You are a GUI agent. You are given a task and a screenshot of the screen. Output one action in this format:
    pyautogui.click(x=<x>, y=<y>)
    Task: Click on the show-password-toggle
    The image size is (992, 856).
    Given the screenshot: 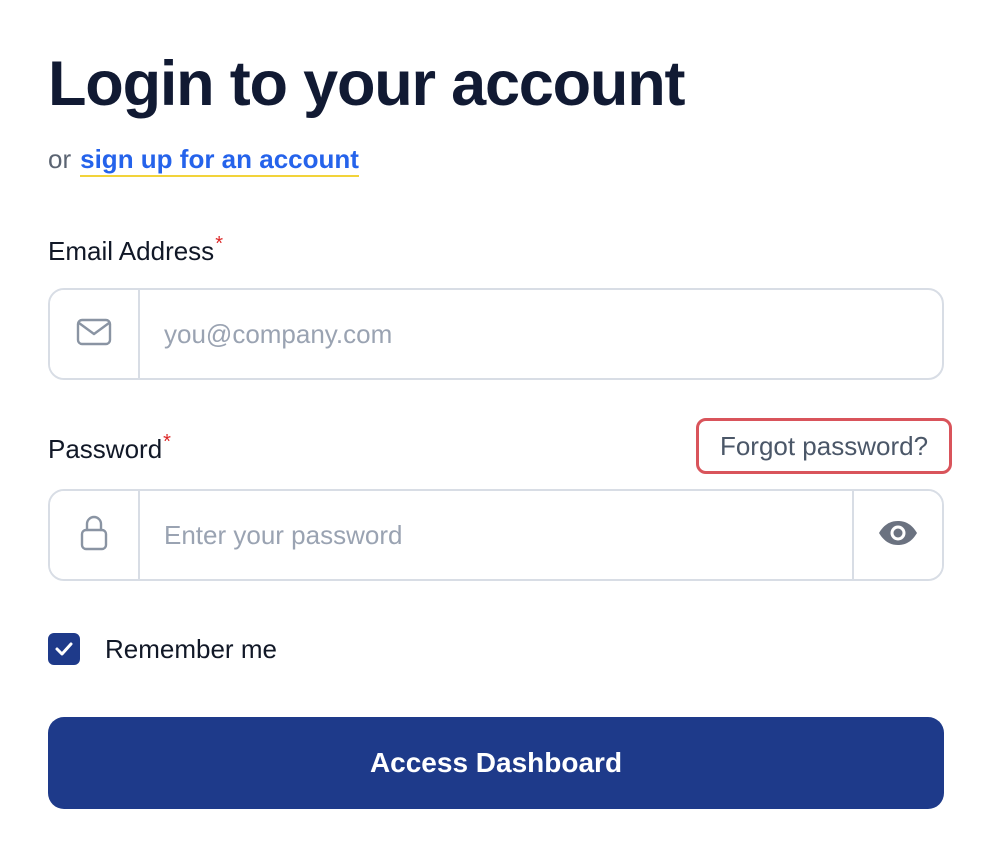 What is the action you would take?
    pyautogui.click(x=897, y=535)
    